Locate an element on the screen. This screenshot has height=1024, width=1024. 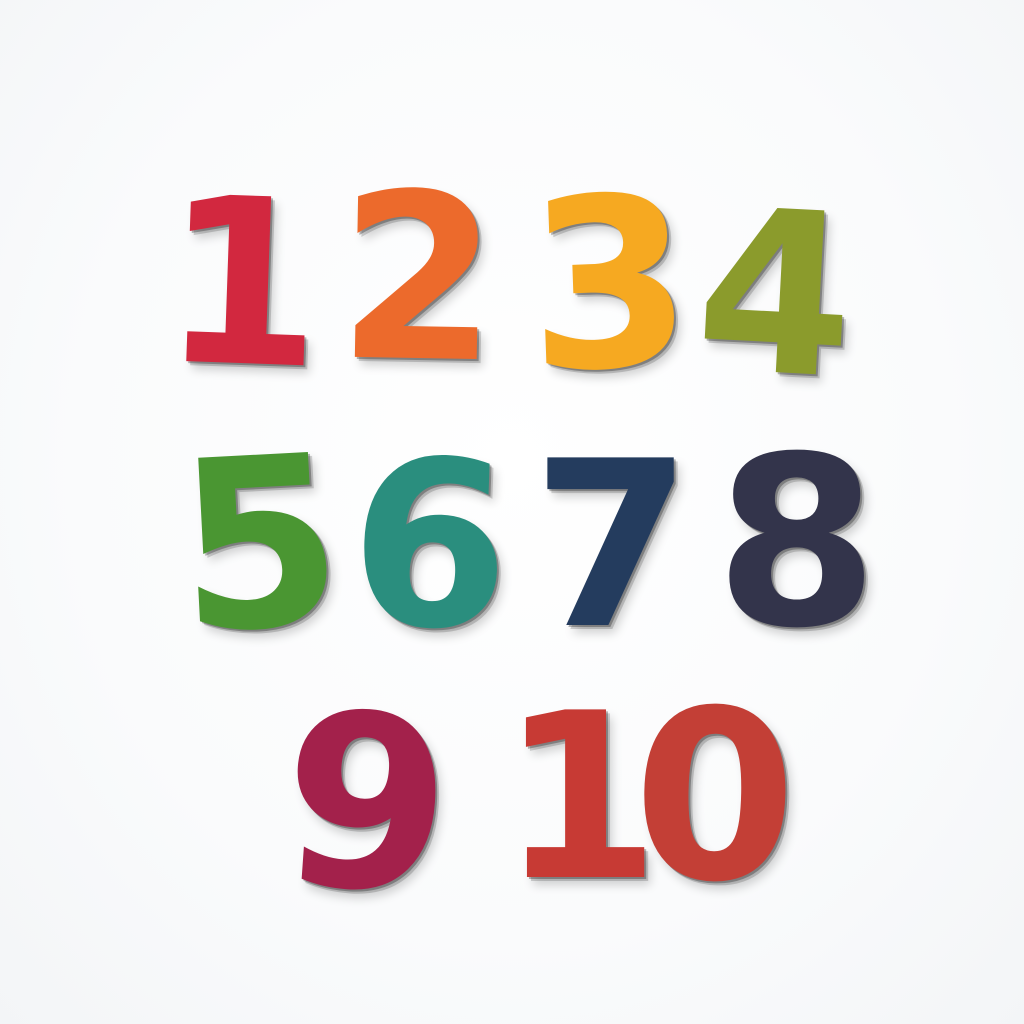
numeral-1: 1 is located at coordinates (242, 284).